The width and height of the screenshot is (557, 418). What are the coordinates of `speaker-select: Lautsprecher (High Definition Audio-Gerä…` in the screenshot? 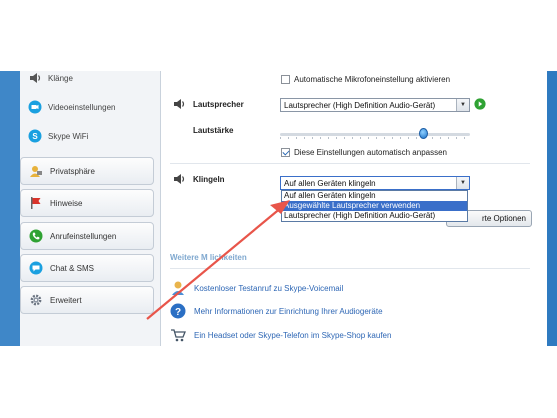 It's located at (375, 105).